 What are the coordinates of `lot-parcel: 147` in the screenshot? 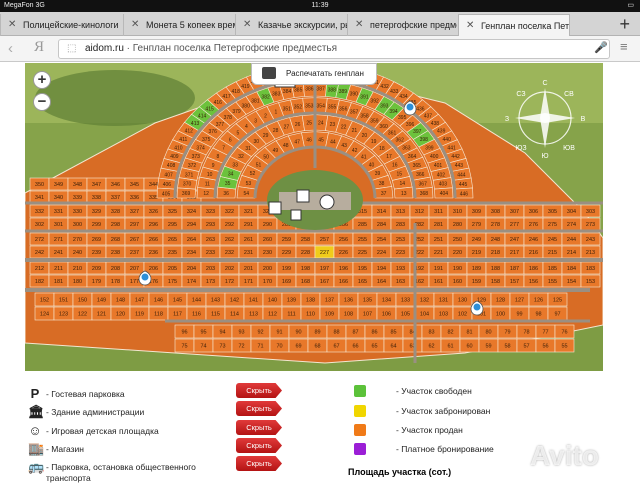 It's located at (139, 299).